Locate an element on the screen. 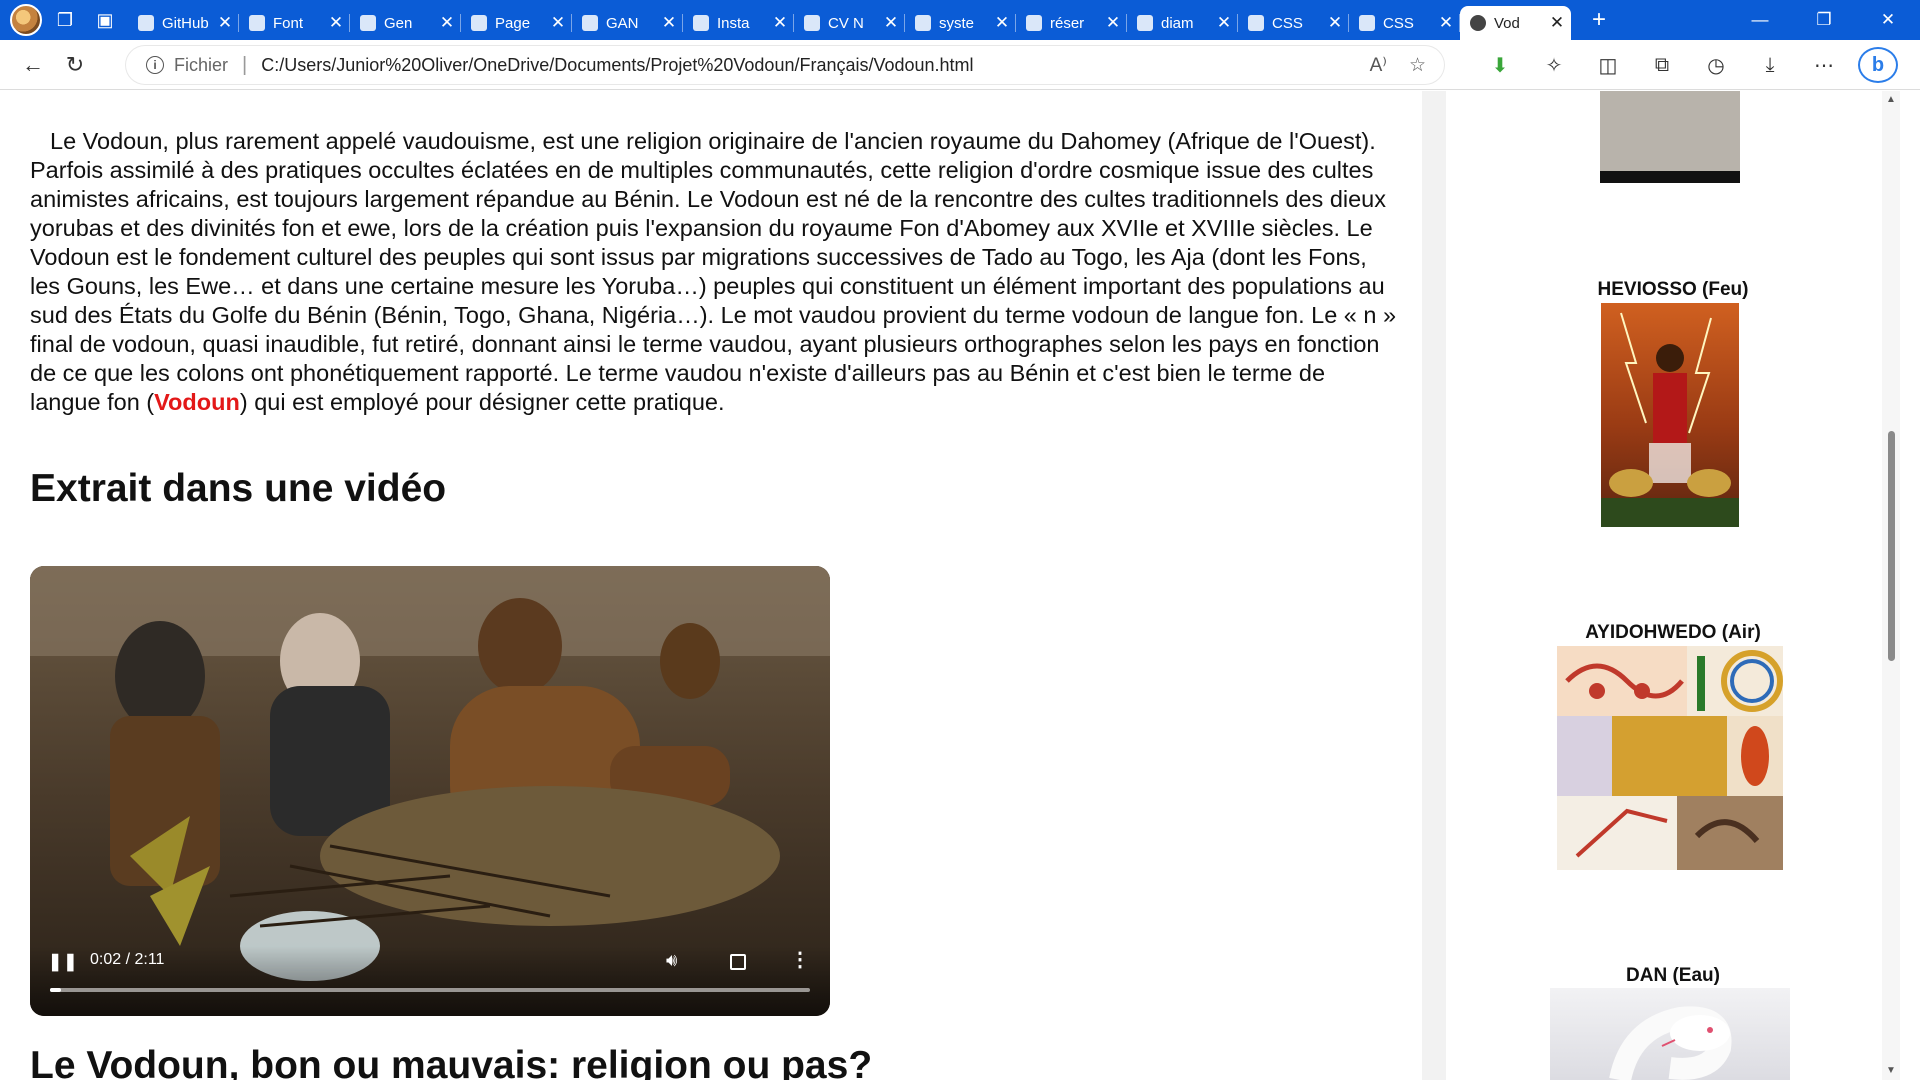  refresh-icon: ↻ is located at coordinates (75, 65).